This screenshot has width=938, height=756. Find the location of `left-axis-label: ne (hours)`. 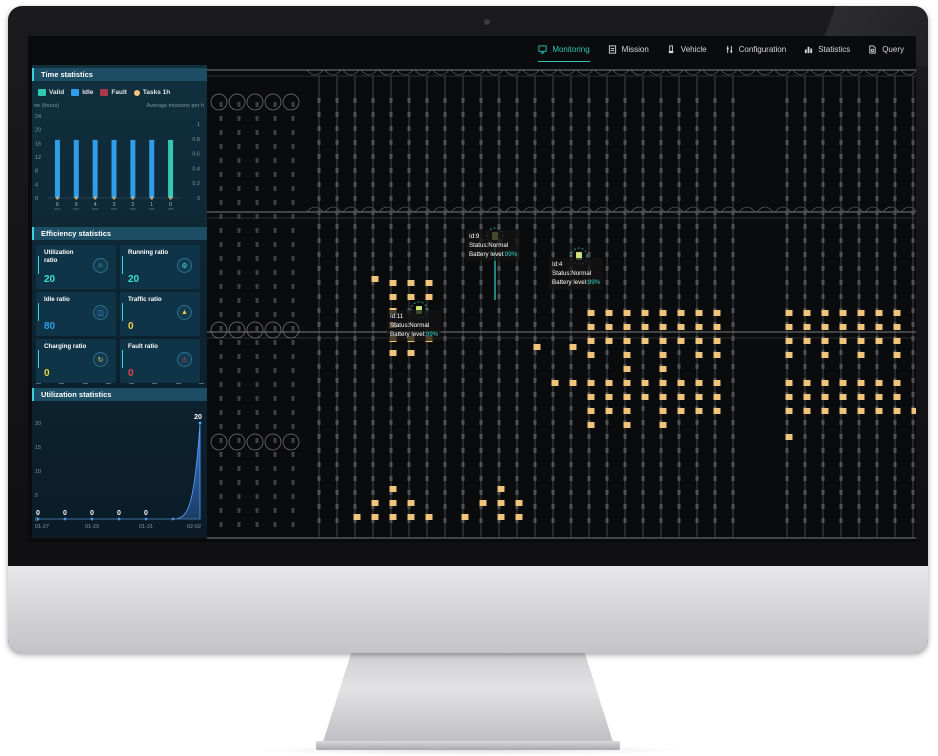

left-axis-label: ne (hours) is located at coordinates (47, 106).